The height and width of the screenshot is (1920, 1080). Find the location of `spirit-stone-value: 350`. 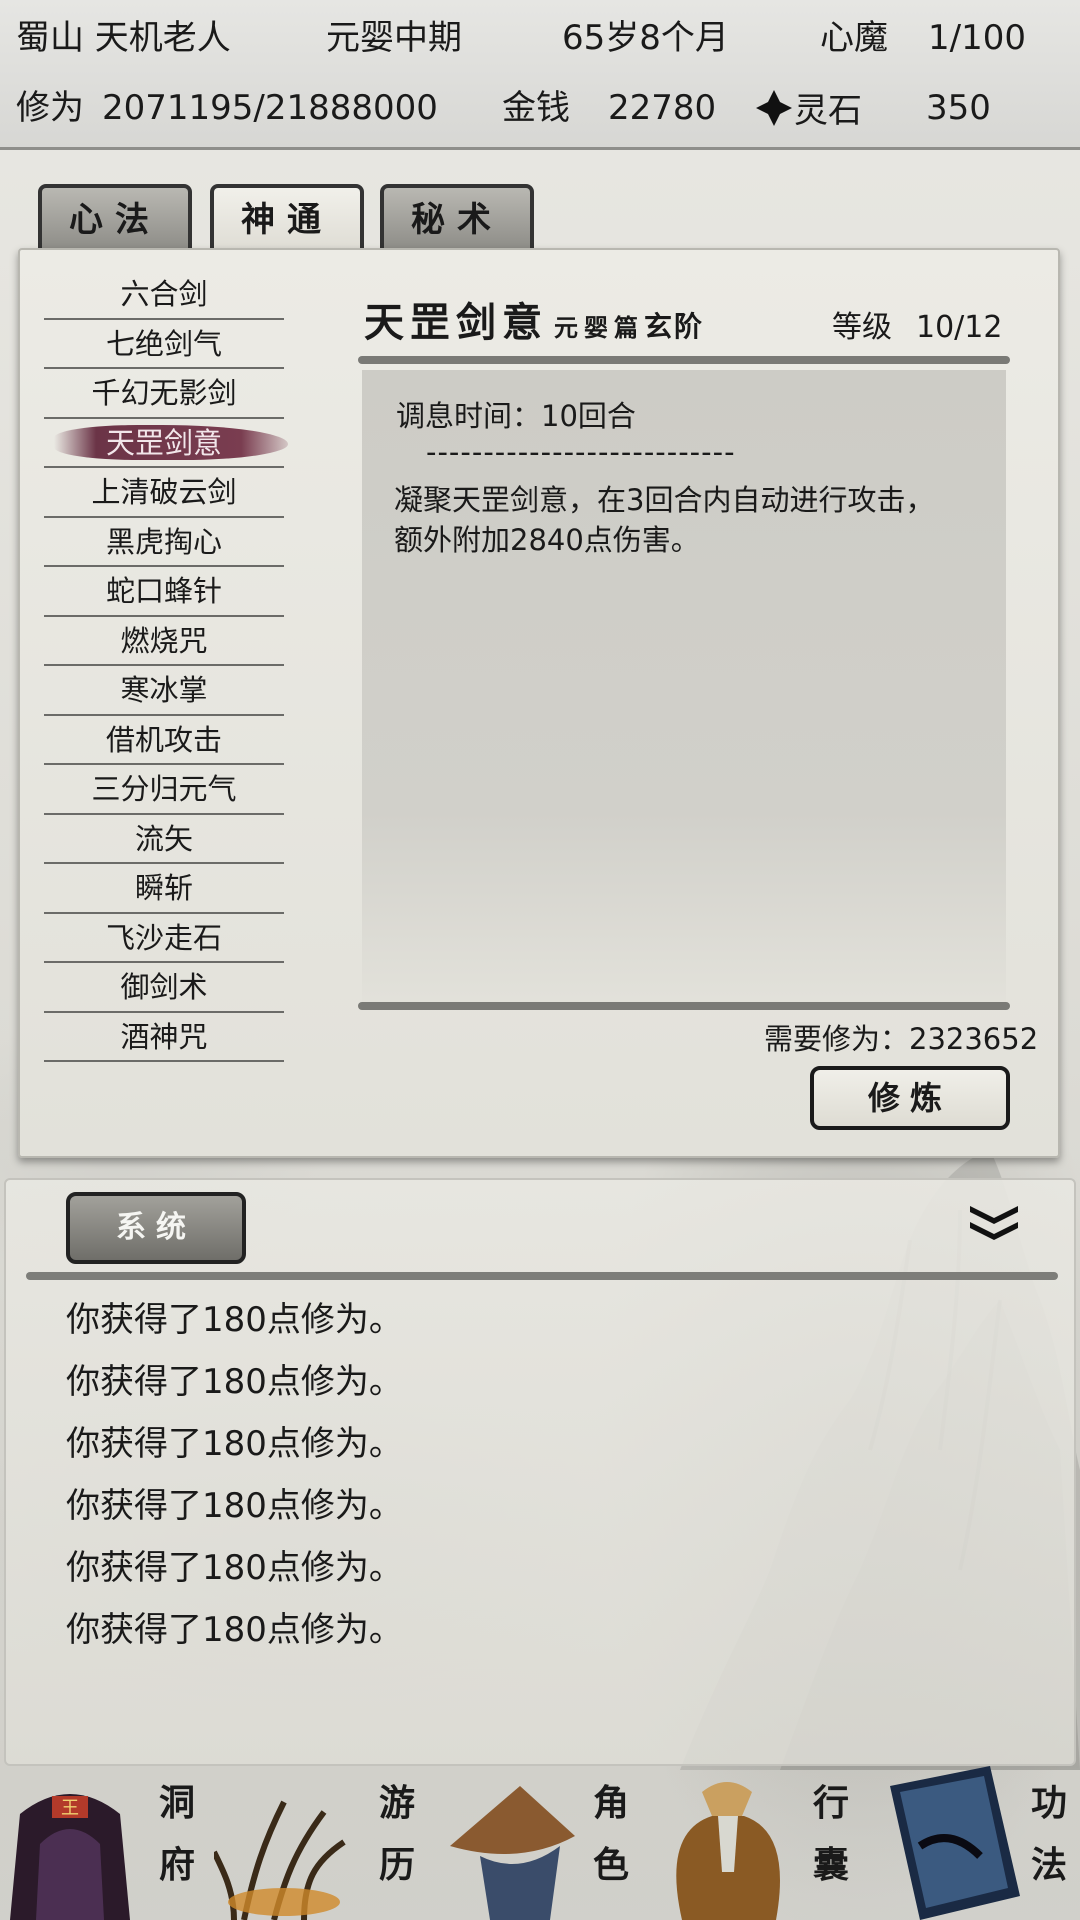

spirit-stone-value: 350 is located at coordinates (958, 108).